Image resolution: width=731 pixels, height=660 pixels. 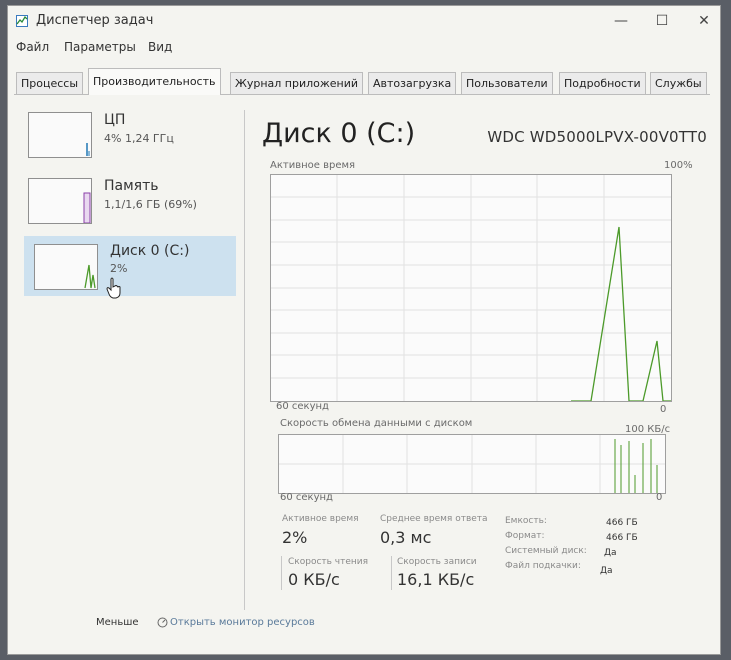 I want to click on panel-divider, so click(x=244, y=360).